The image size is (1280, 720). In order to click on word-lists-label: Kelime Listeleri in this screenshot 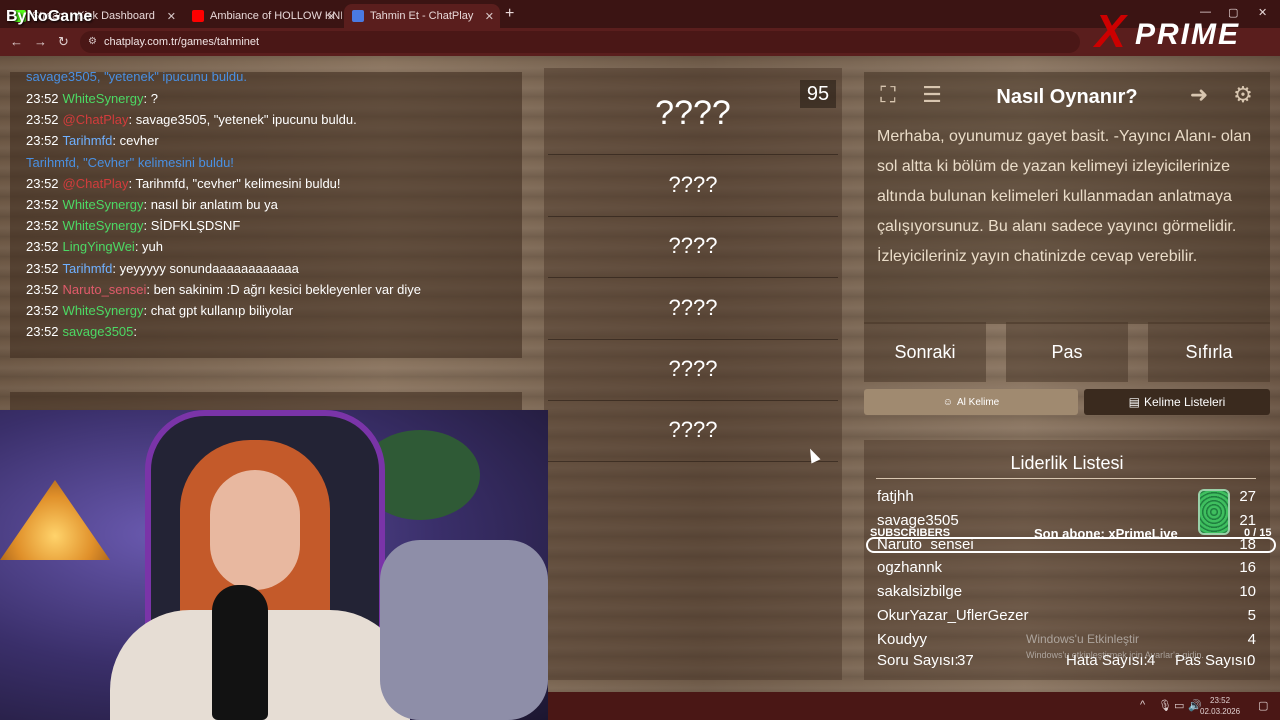, I will do `click(1184, 402)`.